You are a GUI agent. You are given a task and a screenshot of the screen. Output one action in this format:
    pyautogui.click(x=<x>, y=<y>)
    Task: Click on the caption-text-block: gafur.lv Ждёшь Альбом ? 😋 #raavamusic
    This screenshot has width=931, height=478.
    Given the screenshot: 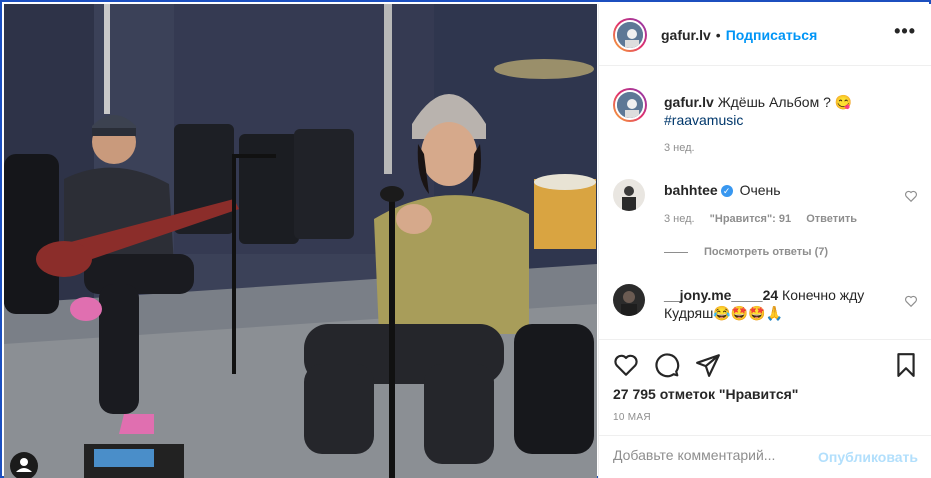 What is the action you would take?
    pyautogui.click(x=789, y=111)
    